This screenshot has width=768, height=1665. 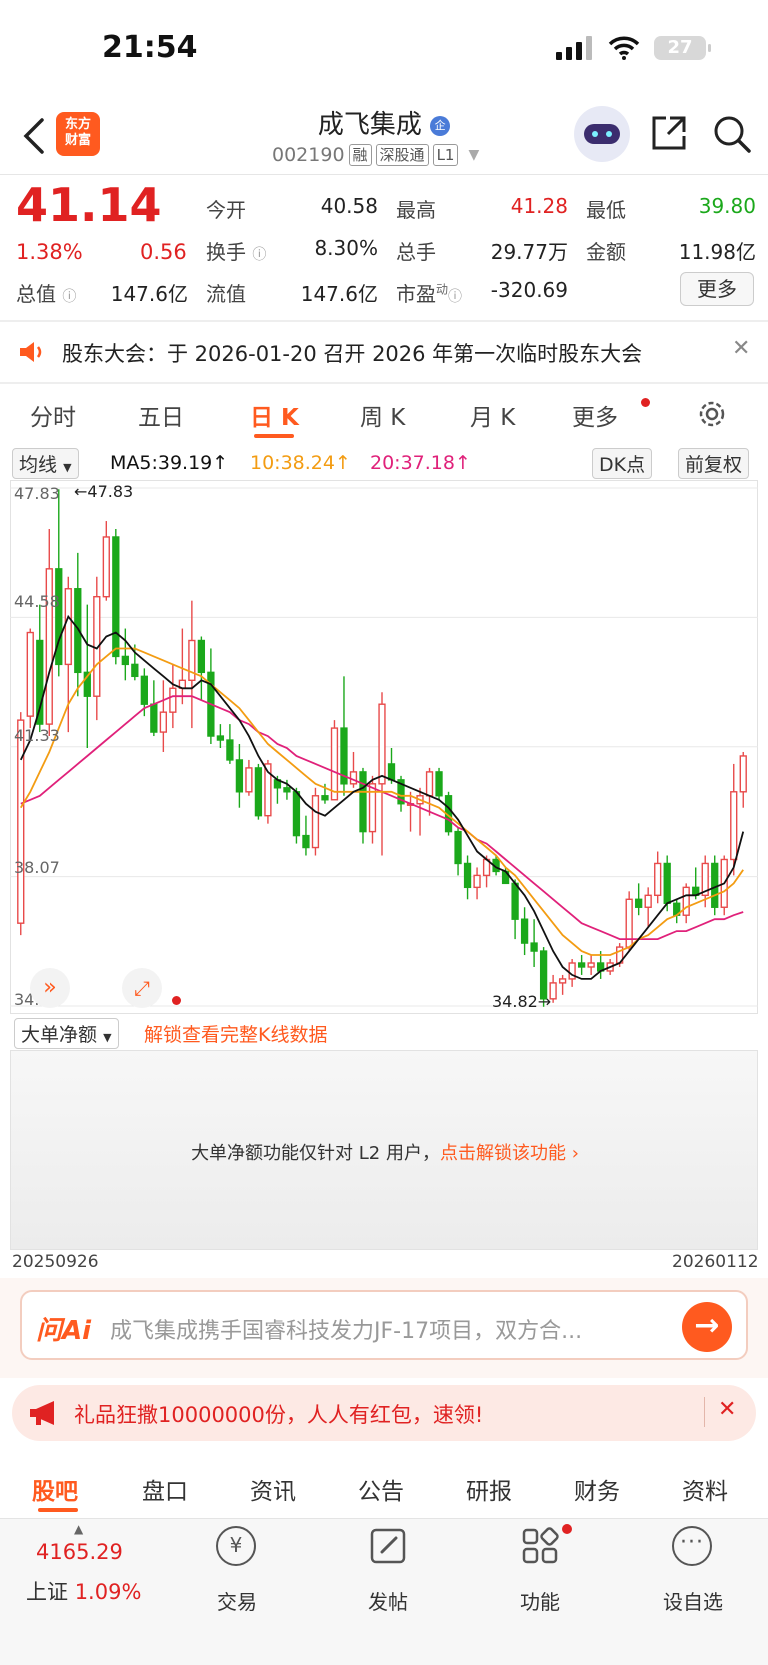 I want to click on bottom-tab-underline, so click(x=58, y=1510).